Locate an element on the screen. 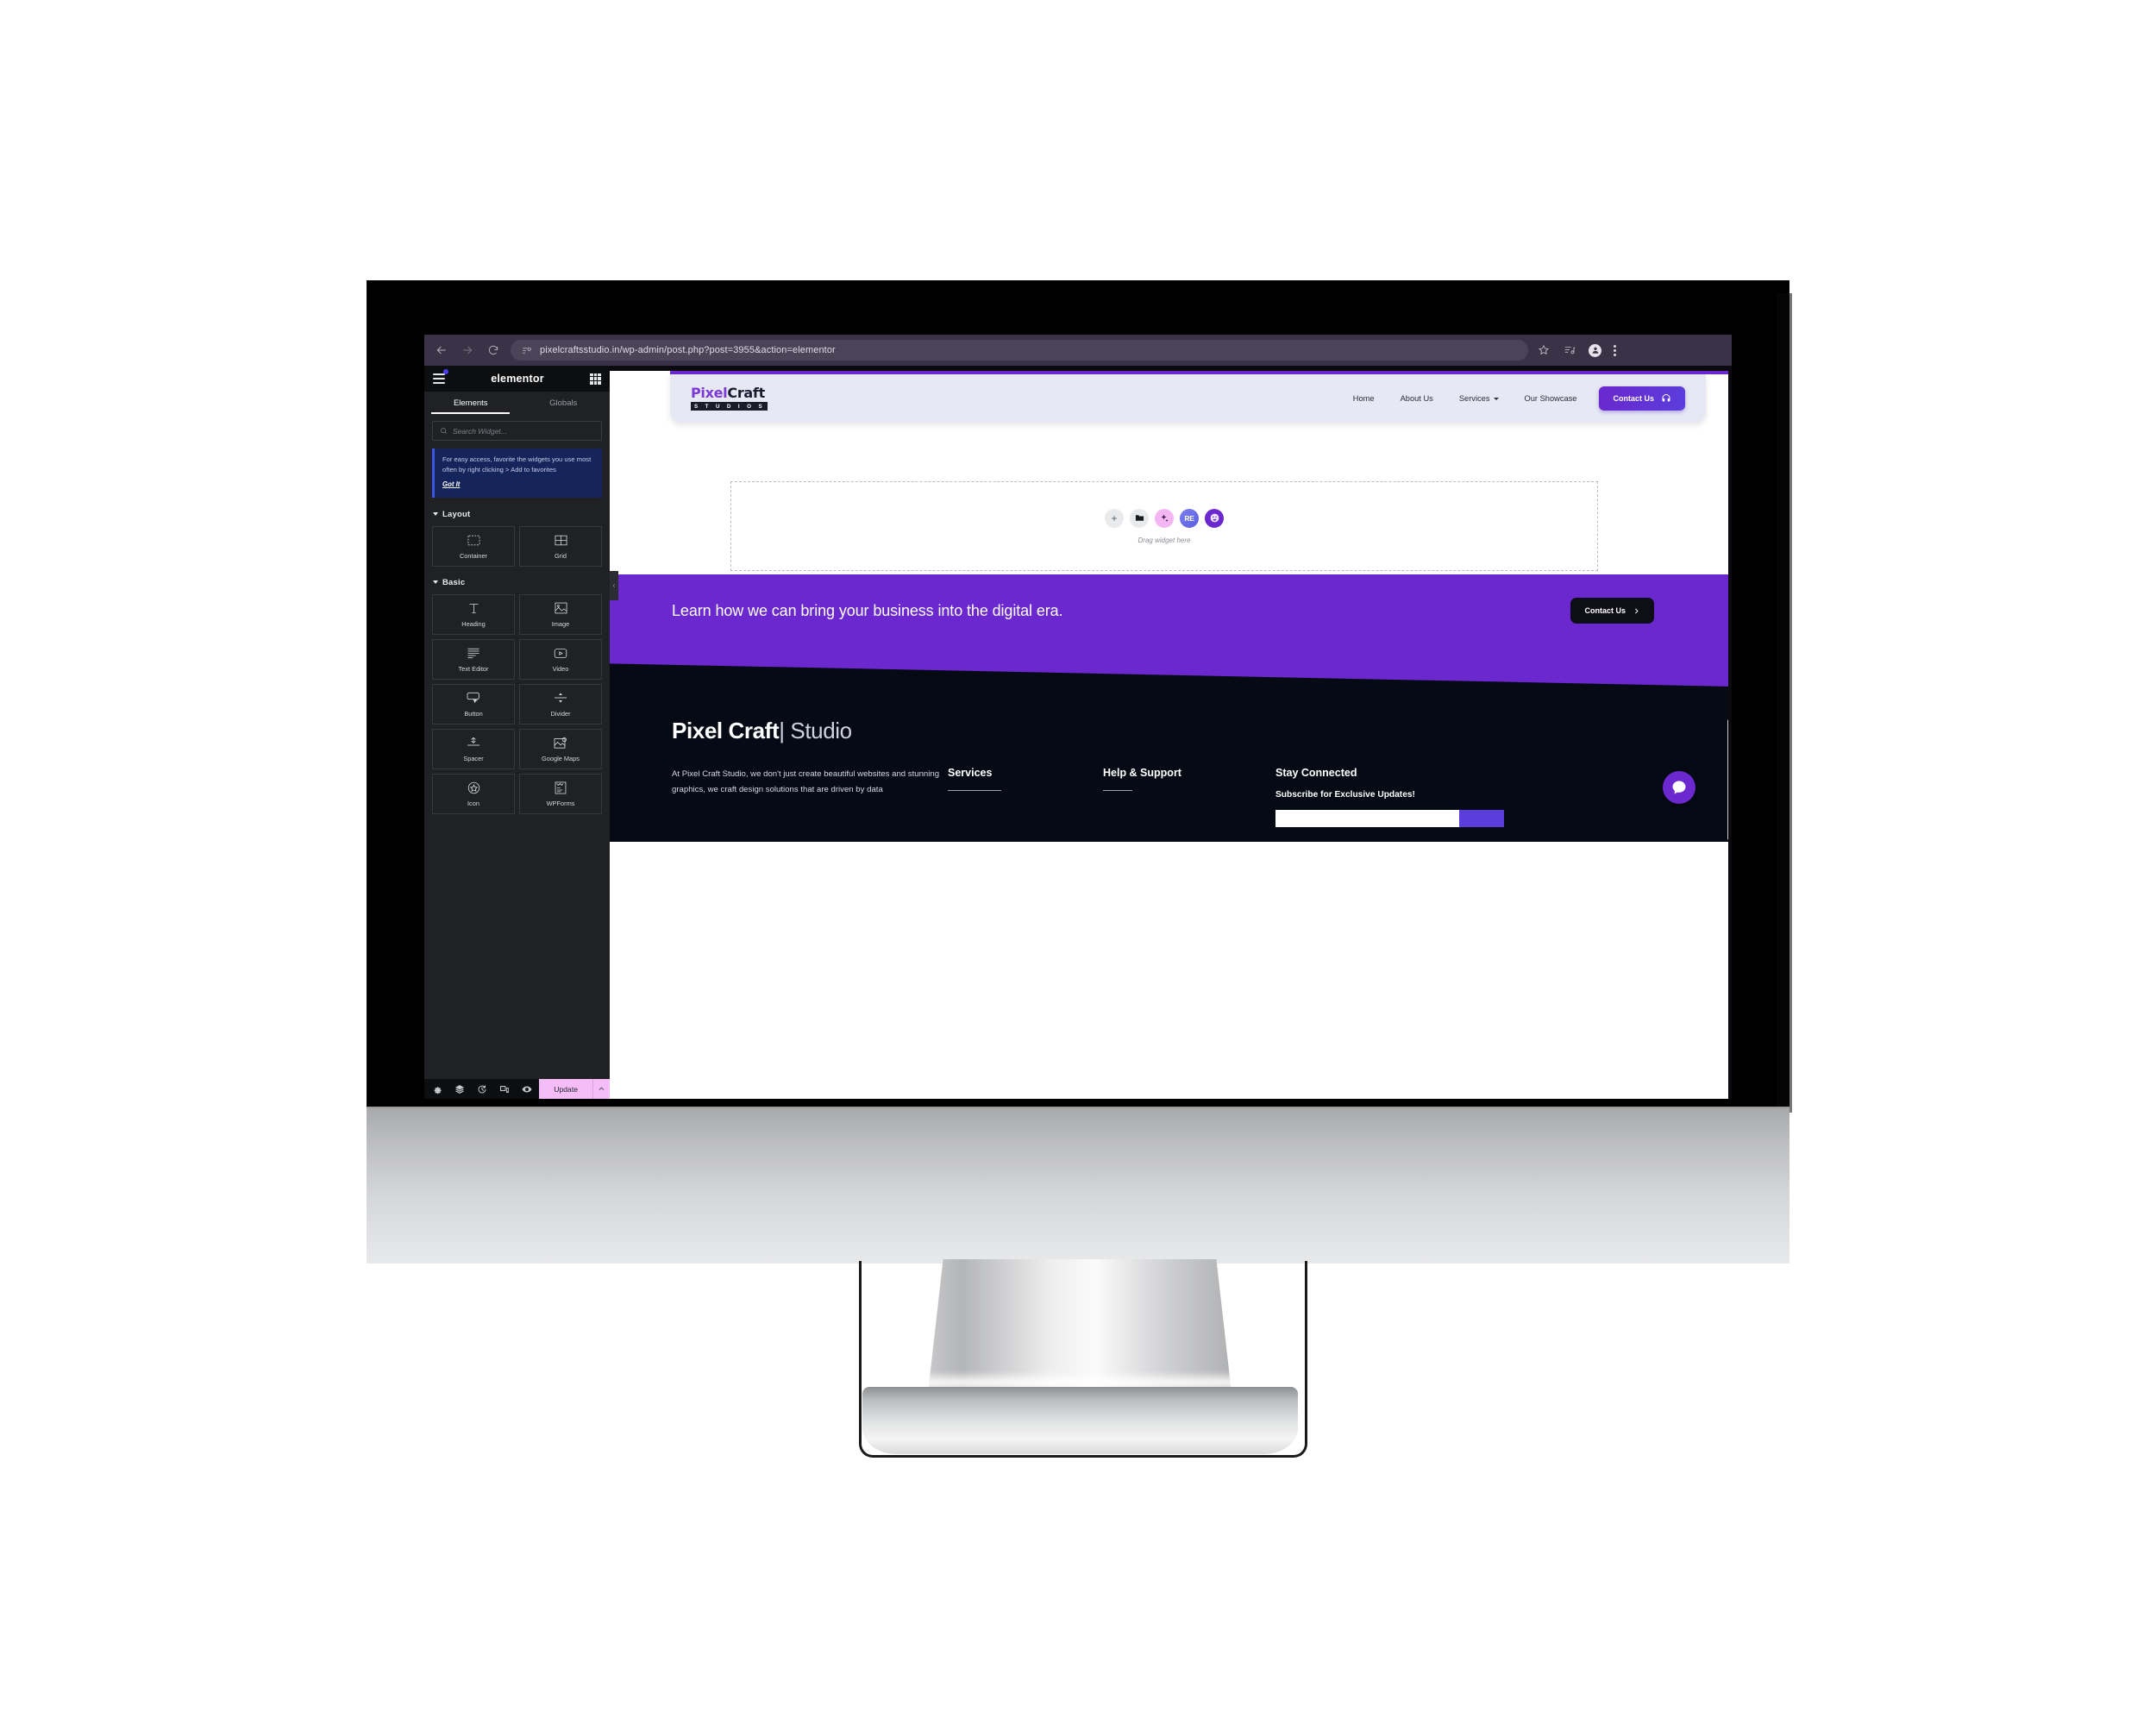  site-info-icon is located at coordinates (526, 351).